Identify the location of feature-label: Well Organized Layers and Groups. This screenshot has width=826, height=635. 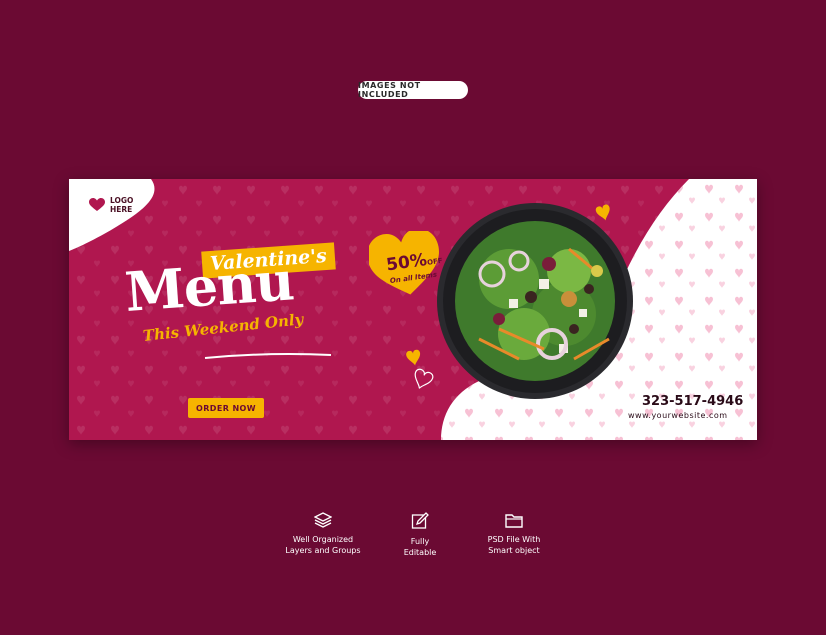
(323, 545).